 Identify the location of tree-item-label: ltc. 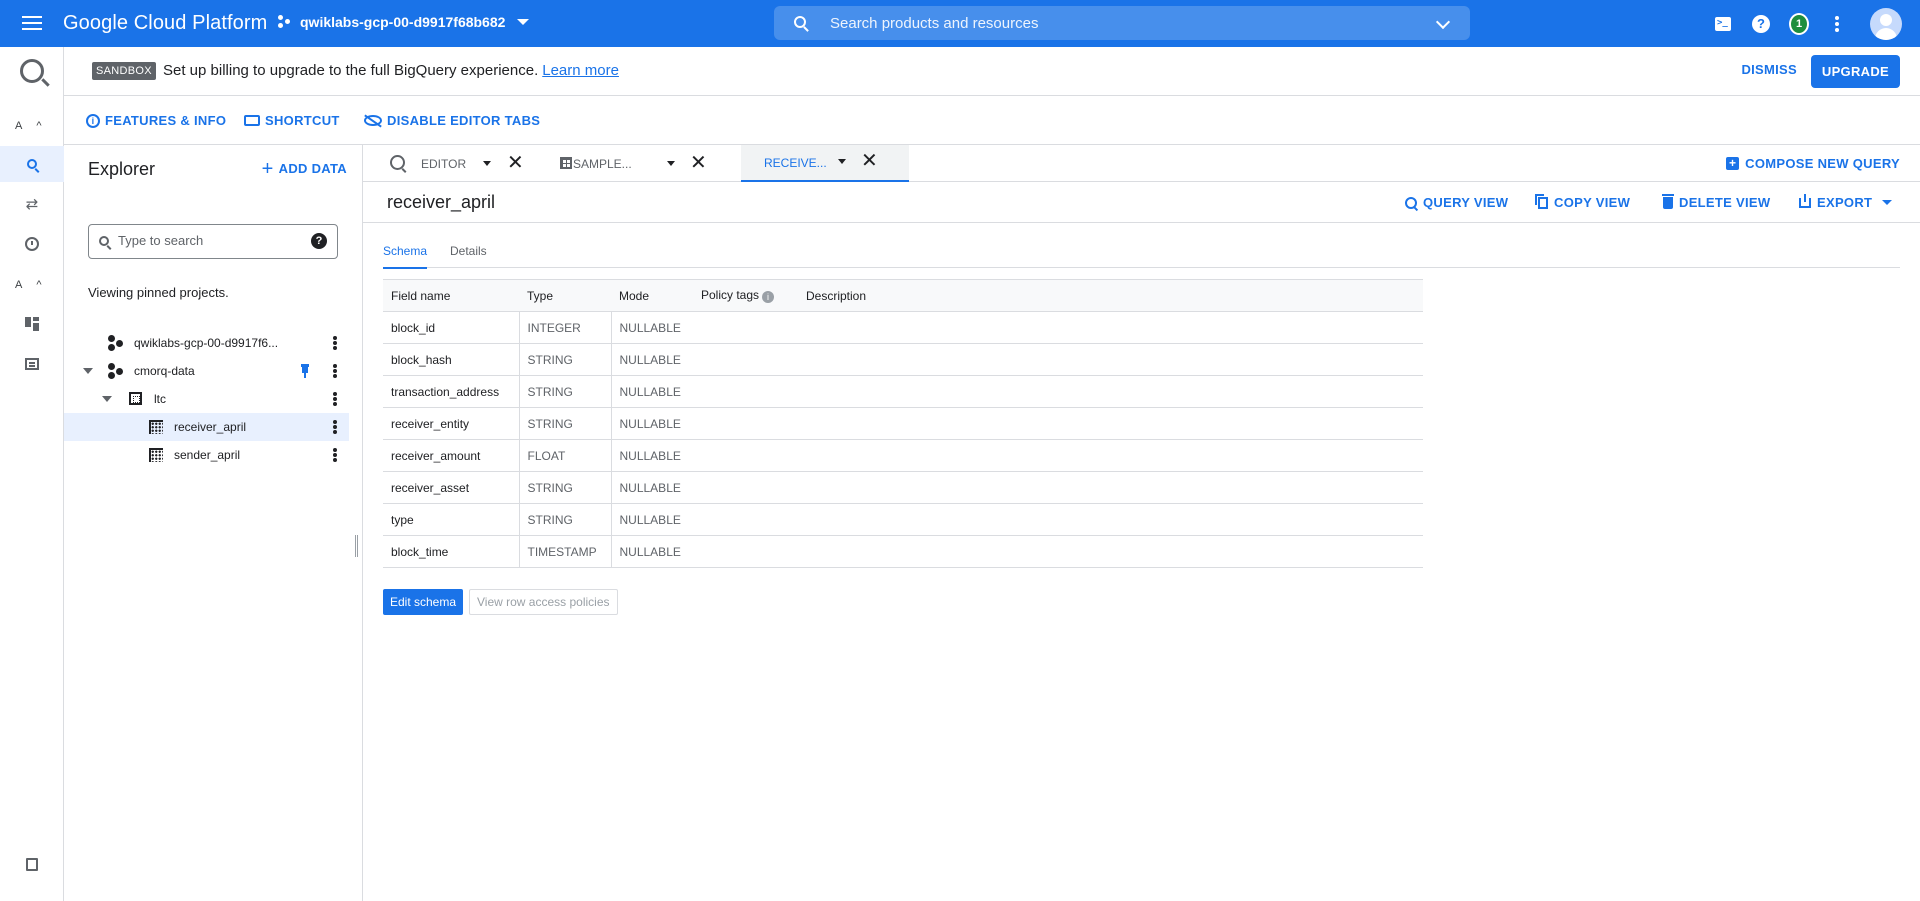
(160, 399).